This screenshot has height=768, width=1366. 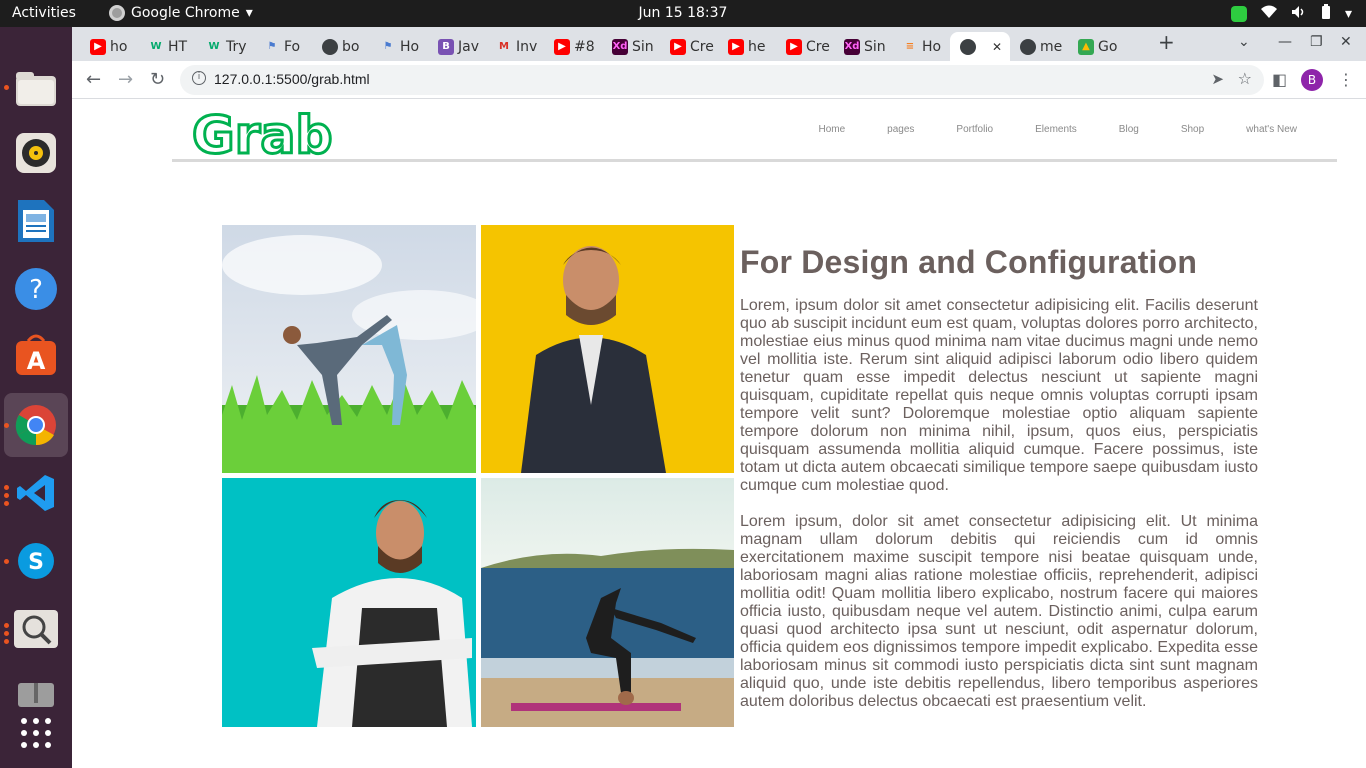 I want to click on bootstrap-icon: B, so click(x=446, y=46).